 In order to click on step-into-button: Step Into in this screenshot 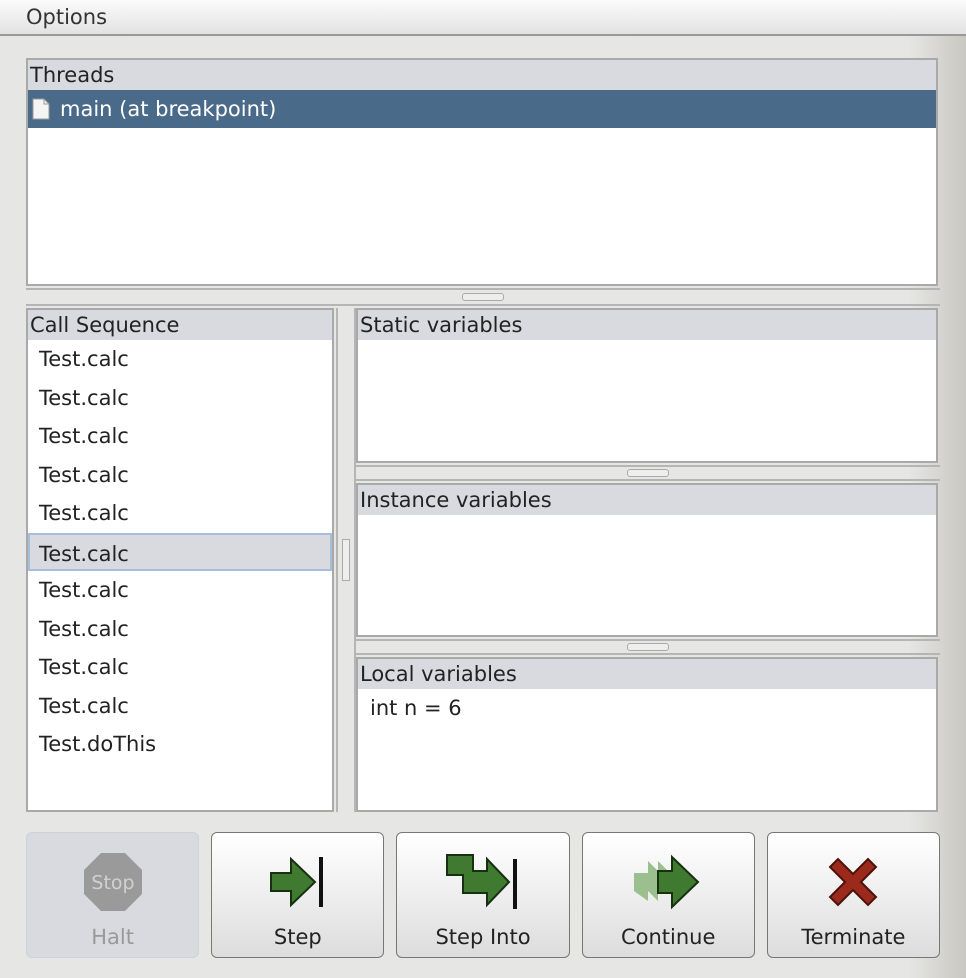, I will do `click(483, 895)`.